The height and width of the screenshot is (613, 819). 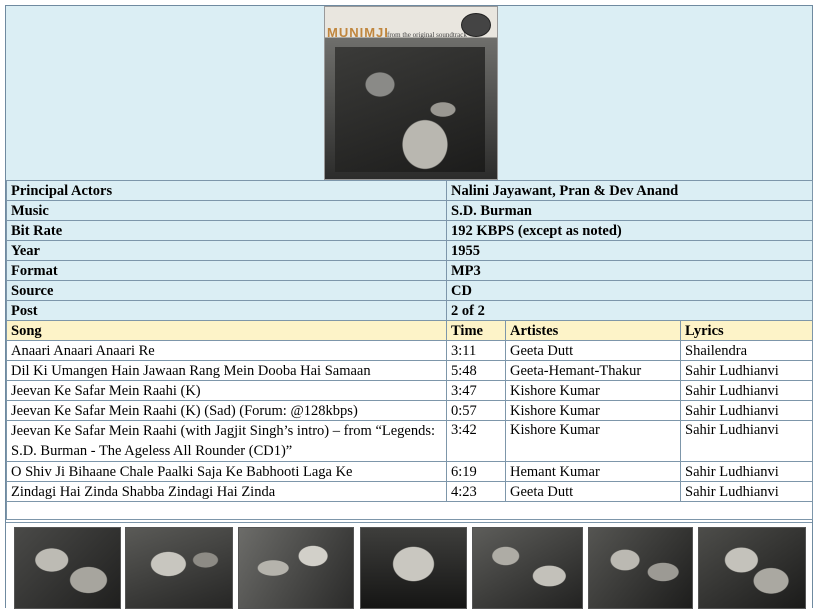 What do you see at coordinates (409, 510) in the screenshot?
I see `spacer-row` at bounding box center [409, 510].